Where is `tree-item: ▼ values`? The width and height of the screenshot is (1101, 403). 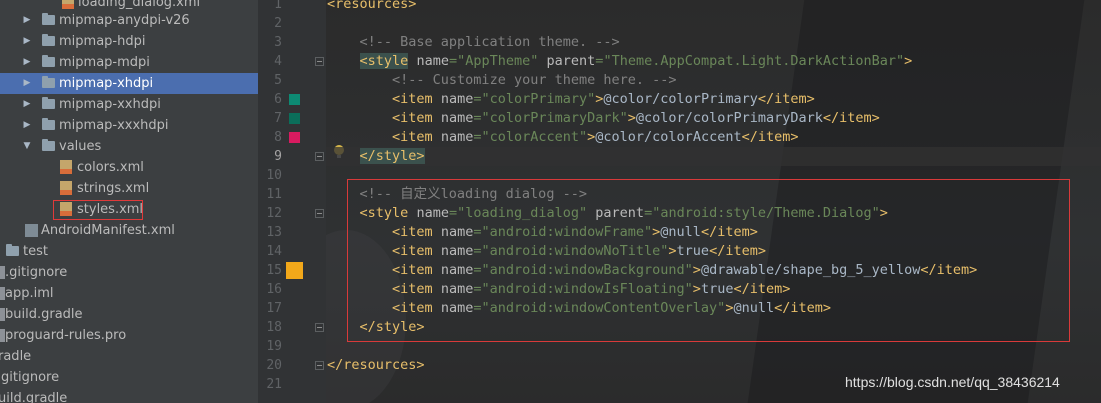
tree-item: ▼ values is located at coordinates (129, 146).